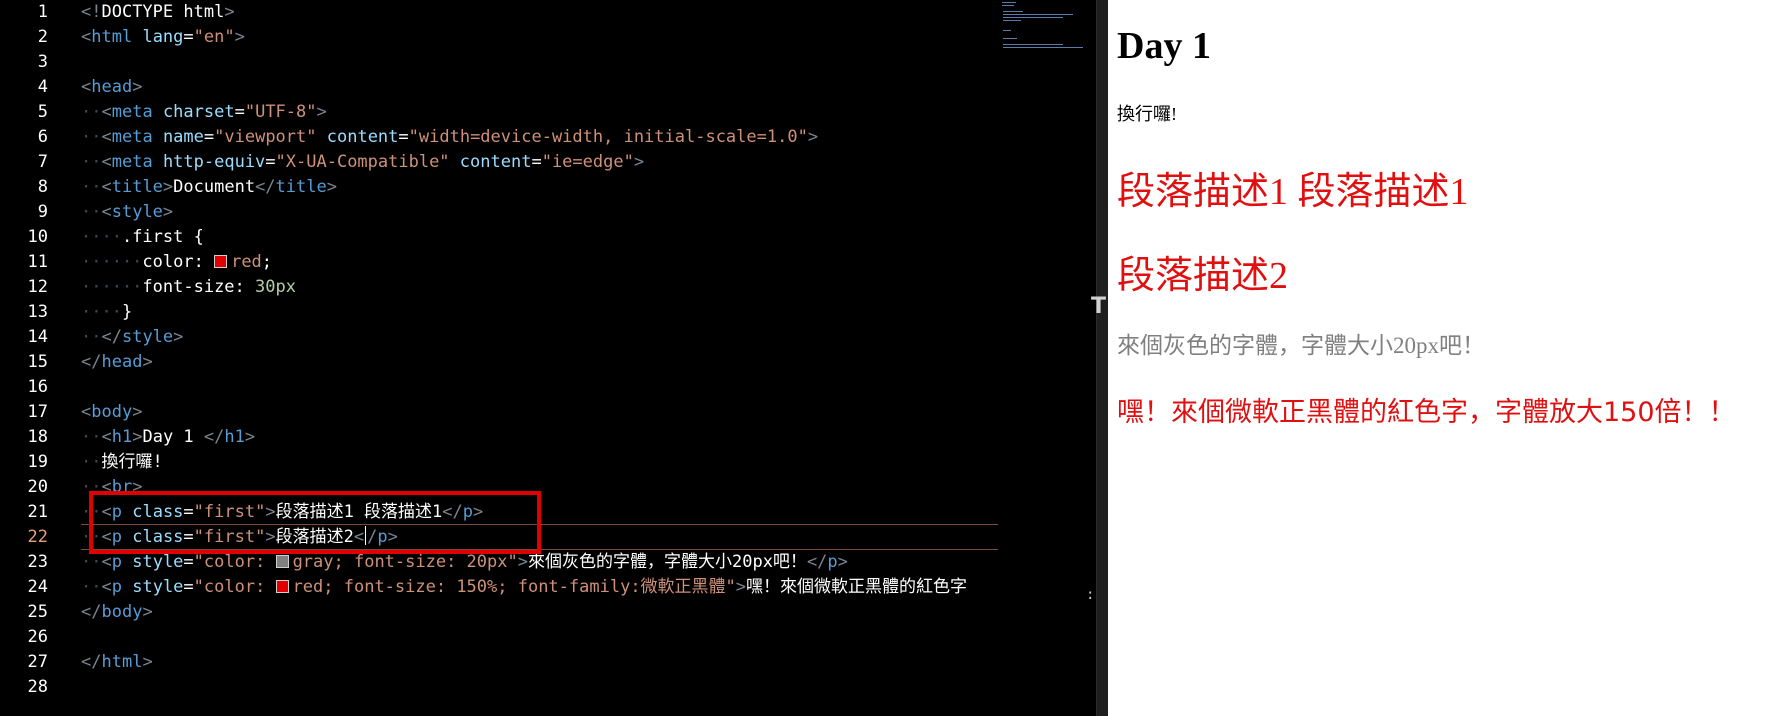  What do you see at coordinates (500, 237) in the screenshot?
I see `code-line: 10 ····.first {` at bounding box center [500, 237].